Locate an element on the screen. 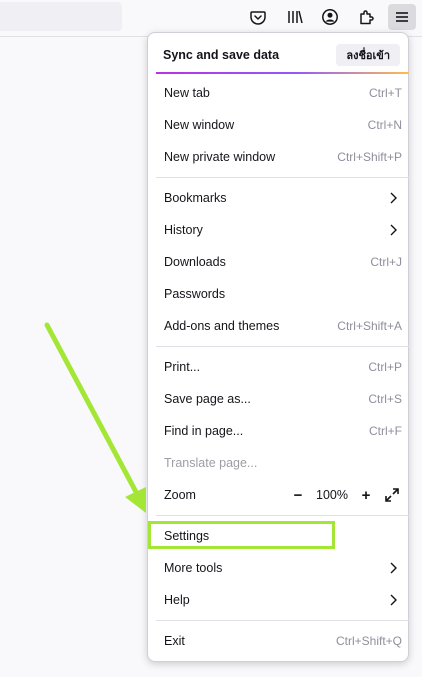 Image resolution: width=422 pixels, height=677 pixels. zoom-controls: − 100% + is located at coordinates (345, 495).